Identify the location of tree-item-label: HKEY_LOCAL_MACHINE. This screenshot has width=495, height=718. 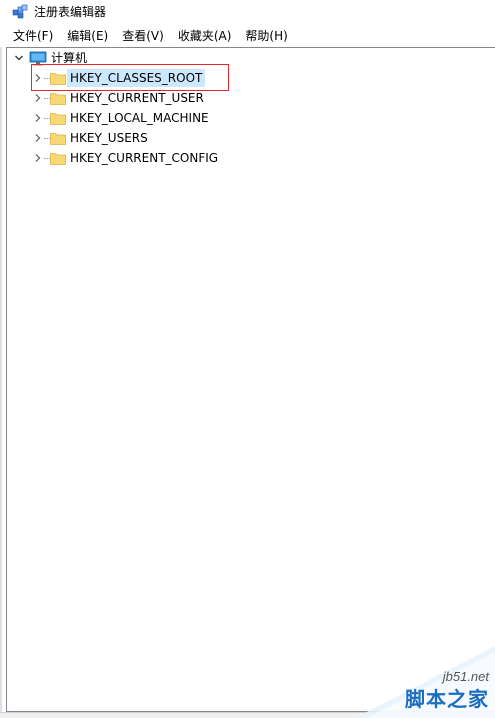
(139, 118).